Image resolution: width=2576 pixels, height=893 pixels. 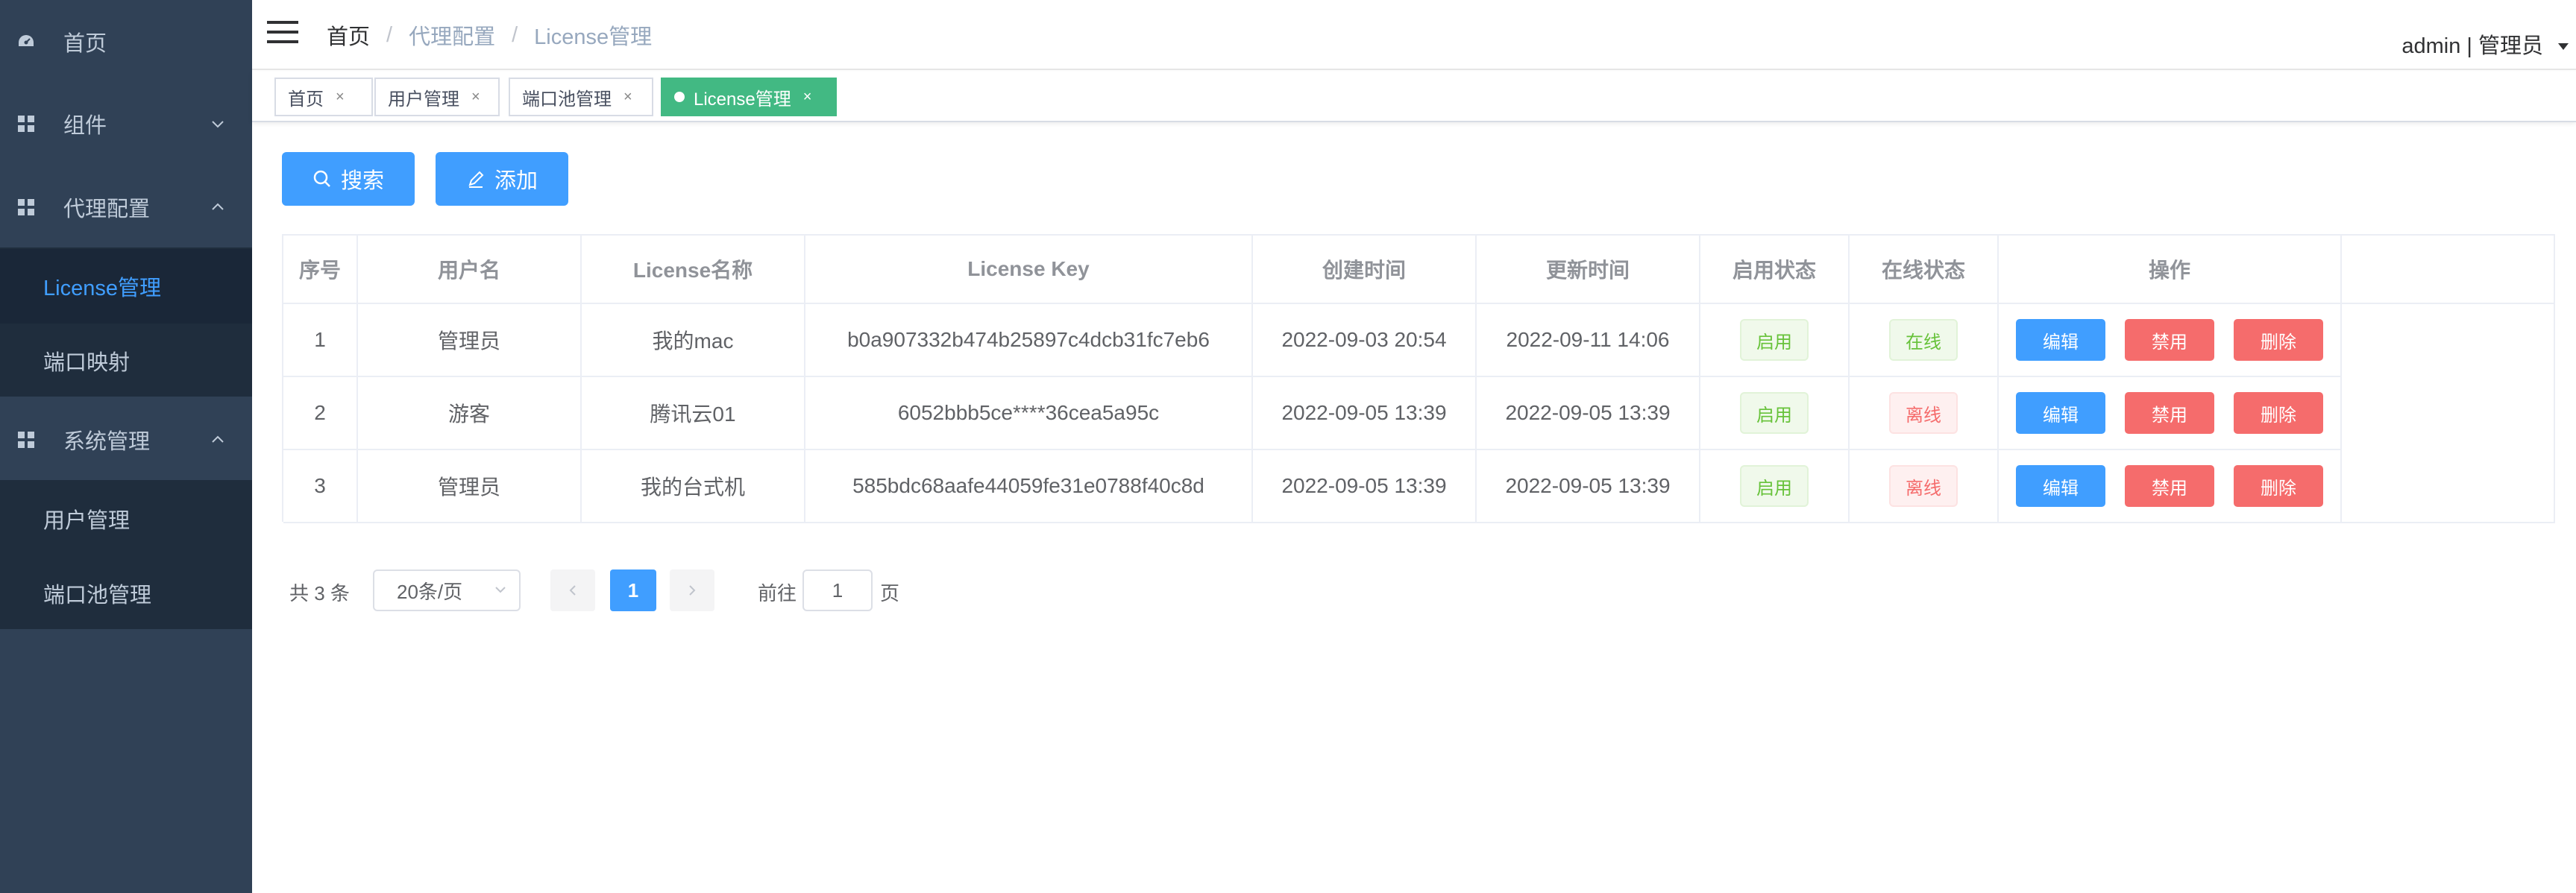 What do you see at coordinates (1365, 486) in the screenshot?
I see `row-created: 2022-09-05 13:39` at bounding box center [1365, 486].